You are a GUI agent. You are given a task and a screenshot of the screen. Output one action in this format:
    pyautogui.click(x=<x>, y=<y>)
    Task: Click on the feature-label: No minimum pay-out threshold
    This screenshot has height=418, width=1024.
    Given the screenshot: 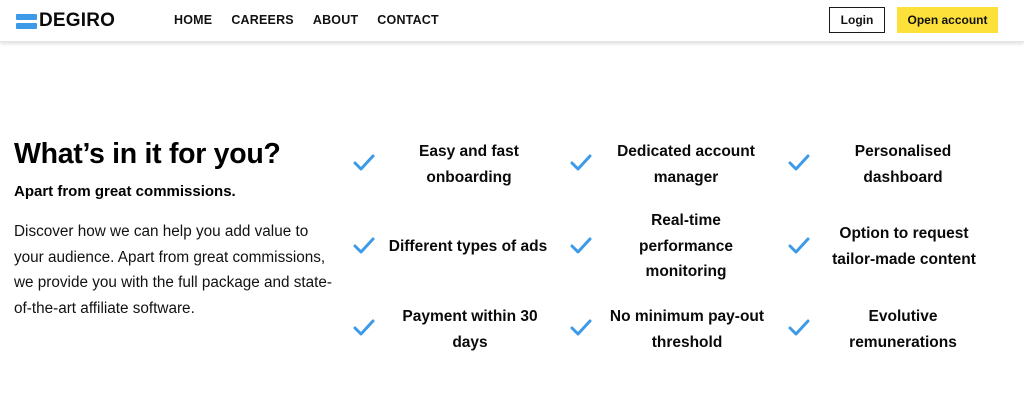 What is the action you would take?
    pyautogui.click(x=687, y=329)
    